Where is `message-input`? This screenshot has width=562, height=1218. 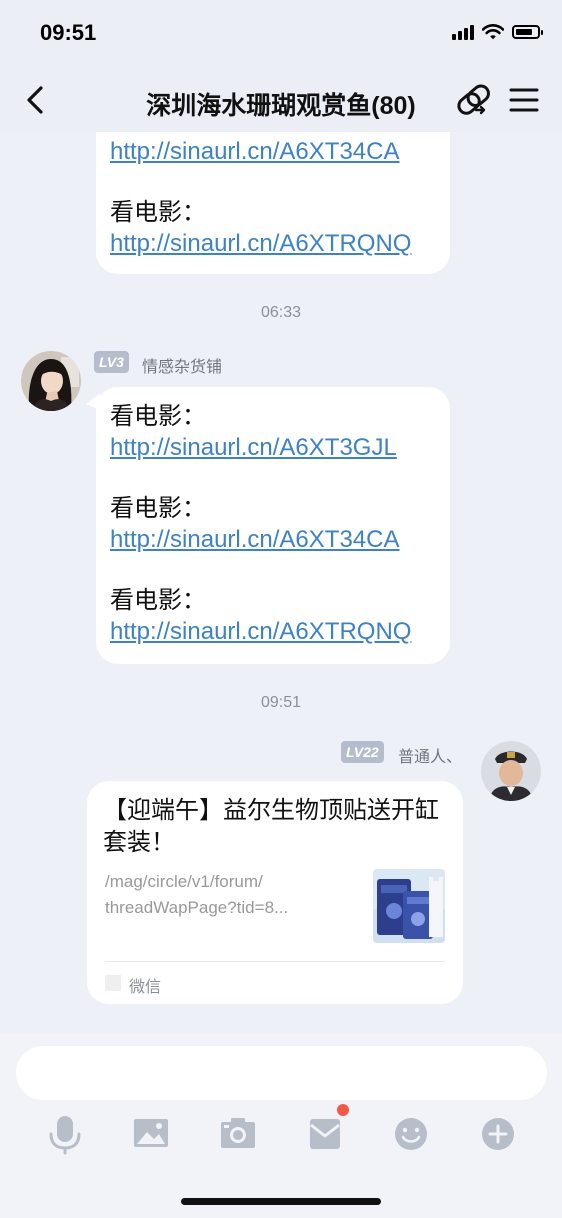 message-input is located at coordinates (281, 1073).